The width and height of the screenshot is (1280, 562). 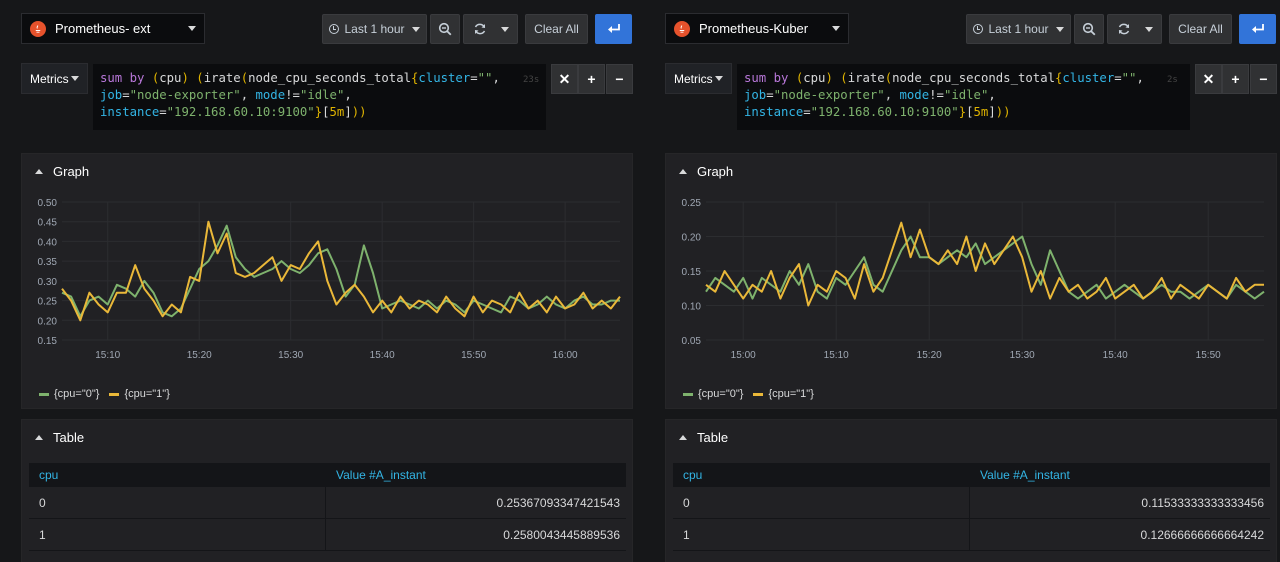 I want to click on table-header-row: cpu Value #A_instant, so click(x=327, y=475).